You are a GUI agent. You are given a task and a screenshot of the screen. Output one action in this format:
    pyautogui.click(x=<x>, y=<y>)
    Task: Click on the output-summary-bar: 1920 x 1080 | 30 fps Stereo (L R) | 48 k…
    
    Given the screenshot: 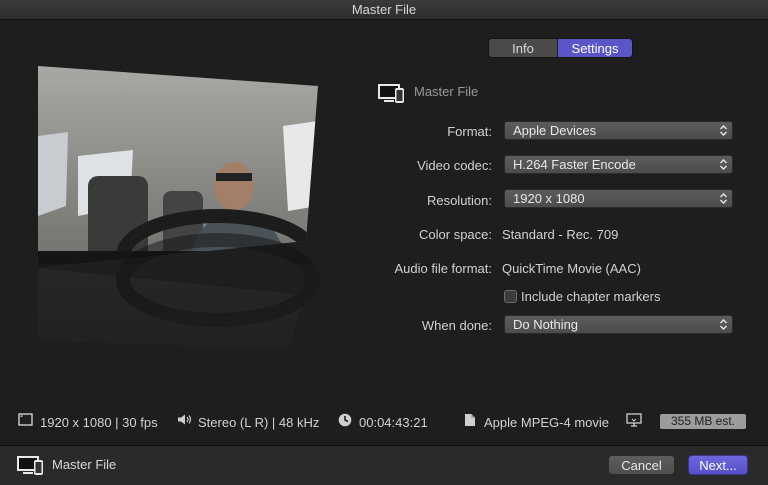 What is the action you would take?
    pyautogui.click(x=384, y=422)
    